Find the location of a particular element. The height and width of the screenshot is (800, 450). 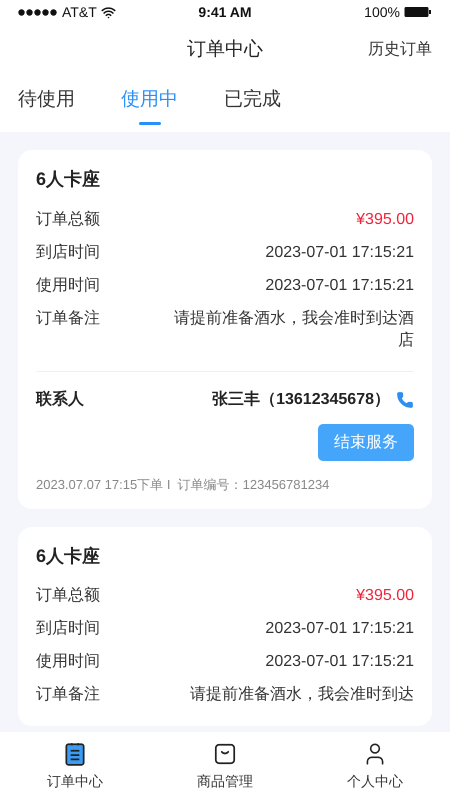

wifi-icon is located at coordinates (108, 12).